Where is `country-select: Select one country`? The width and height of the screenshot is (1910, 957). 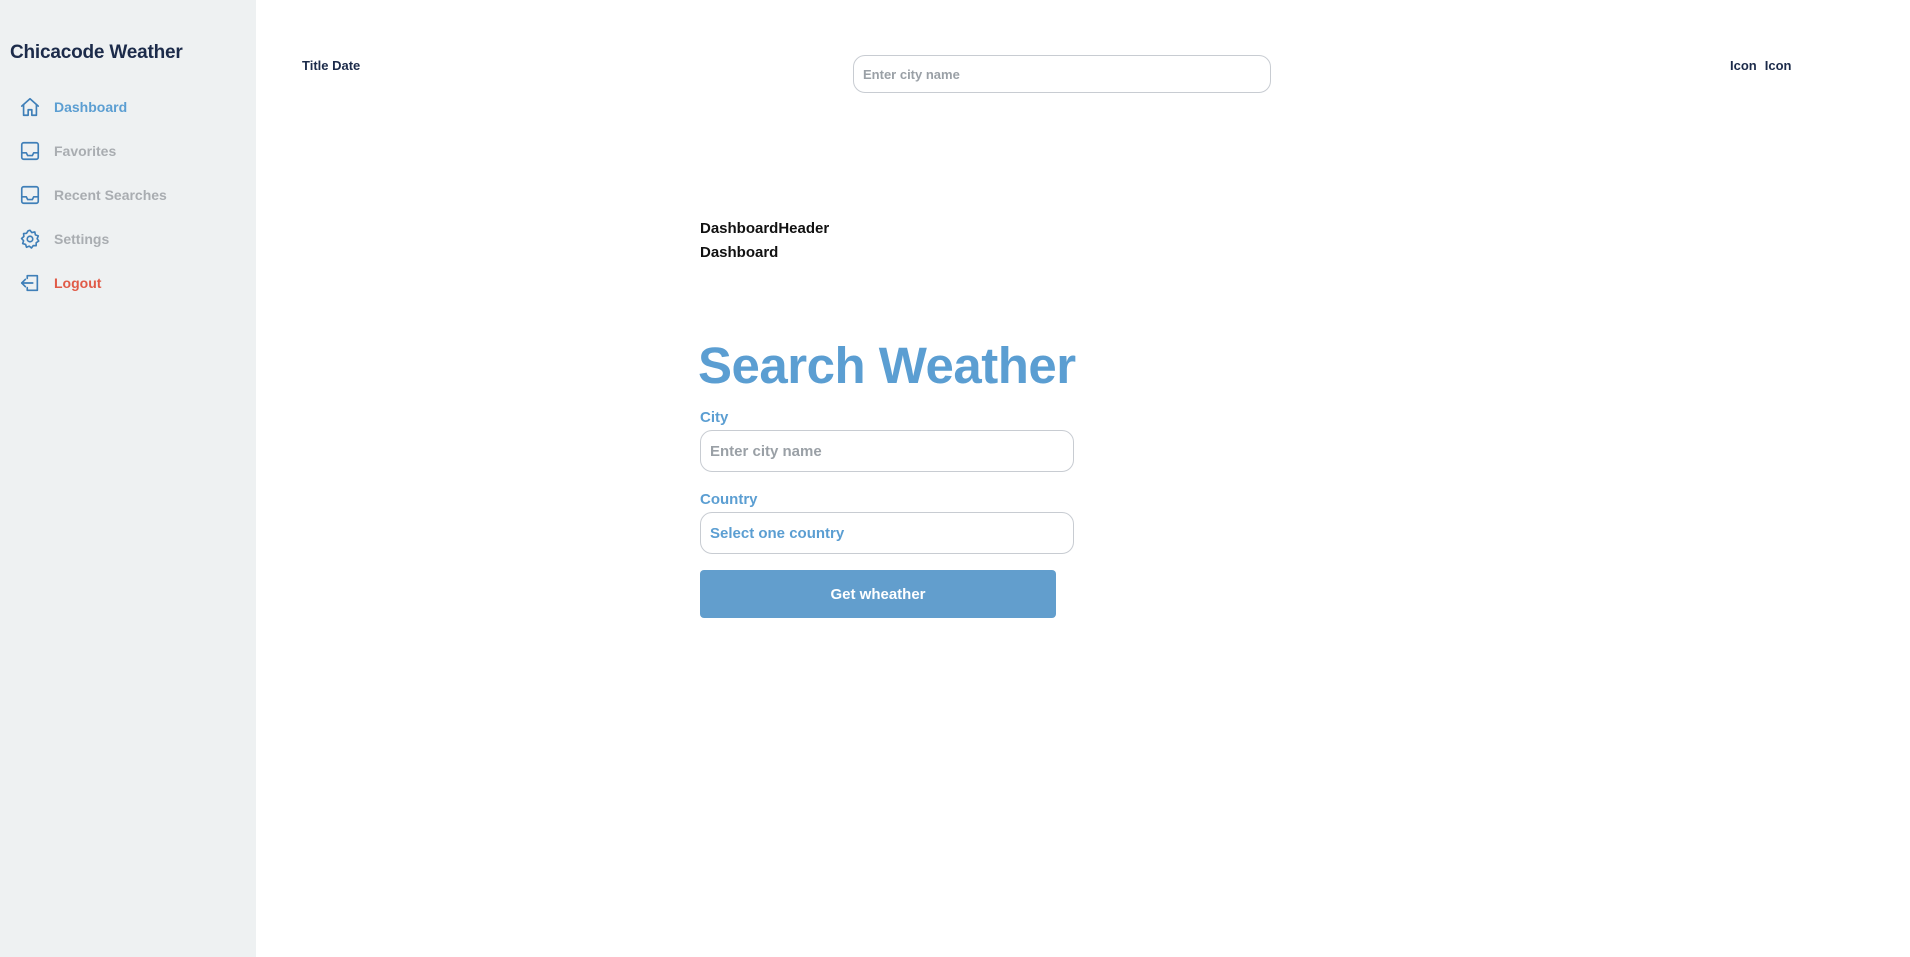 country-select: Select one country is located at coordinates (887, 533).